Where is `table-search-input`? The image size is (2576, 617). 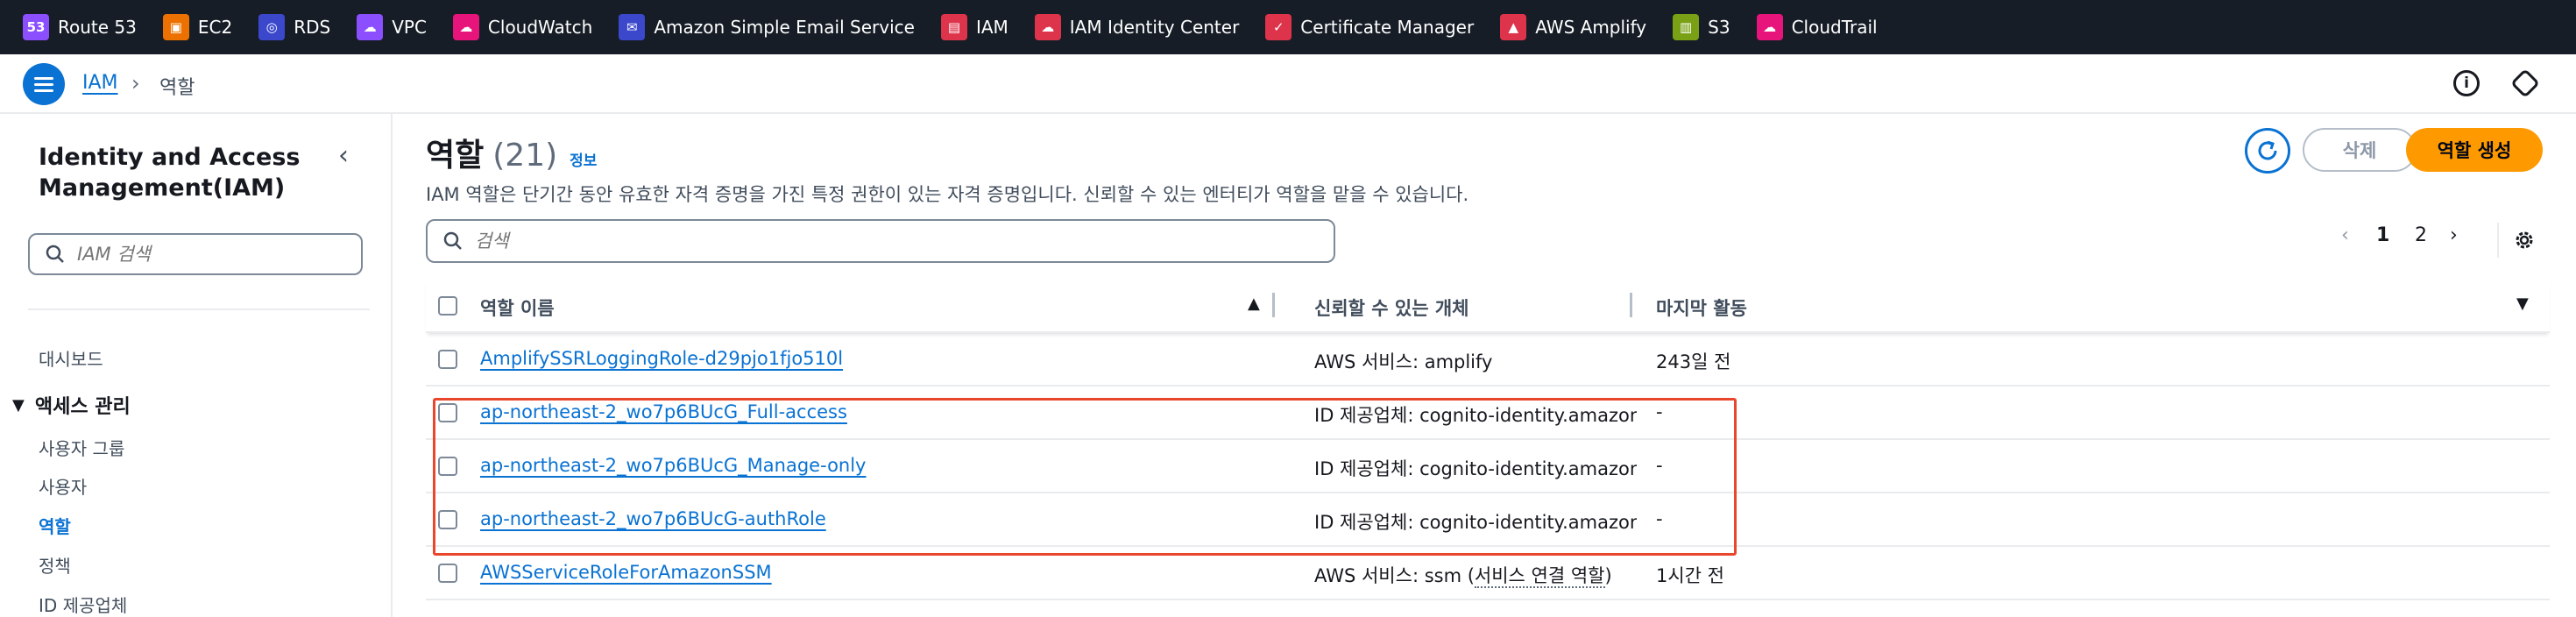
table-search-input is located at coordinates (895, 241).